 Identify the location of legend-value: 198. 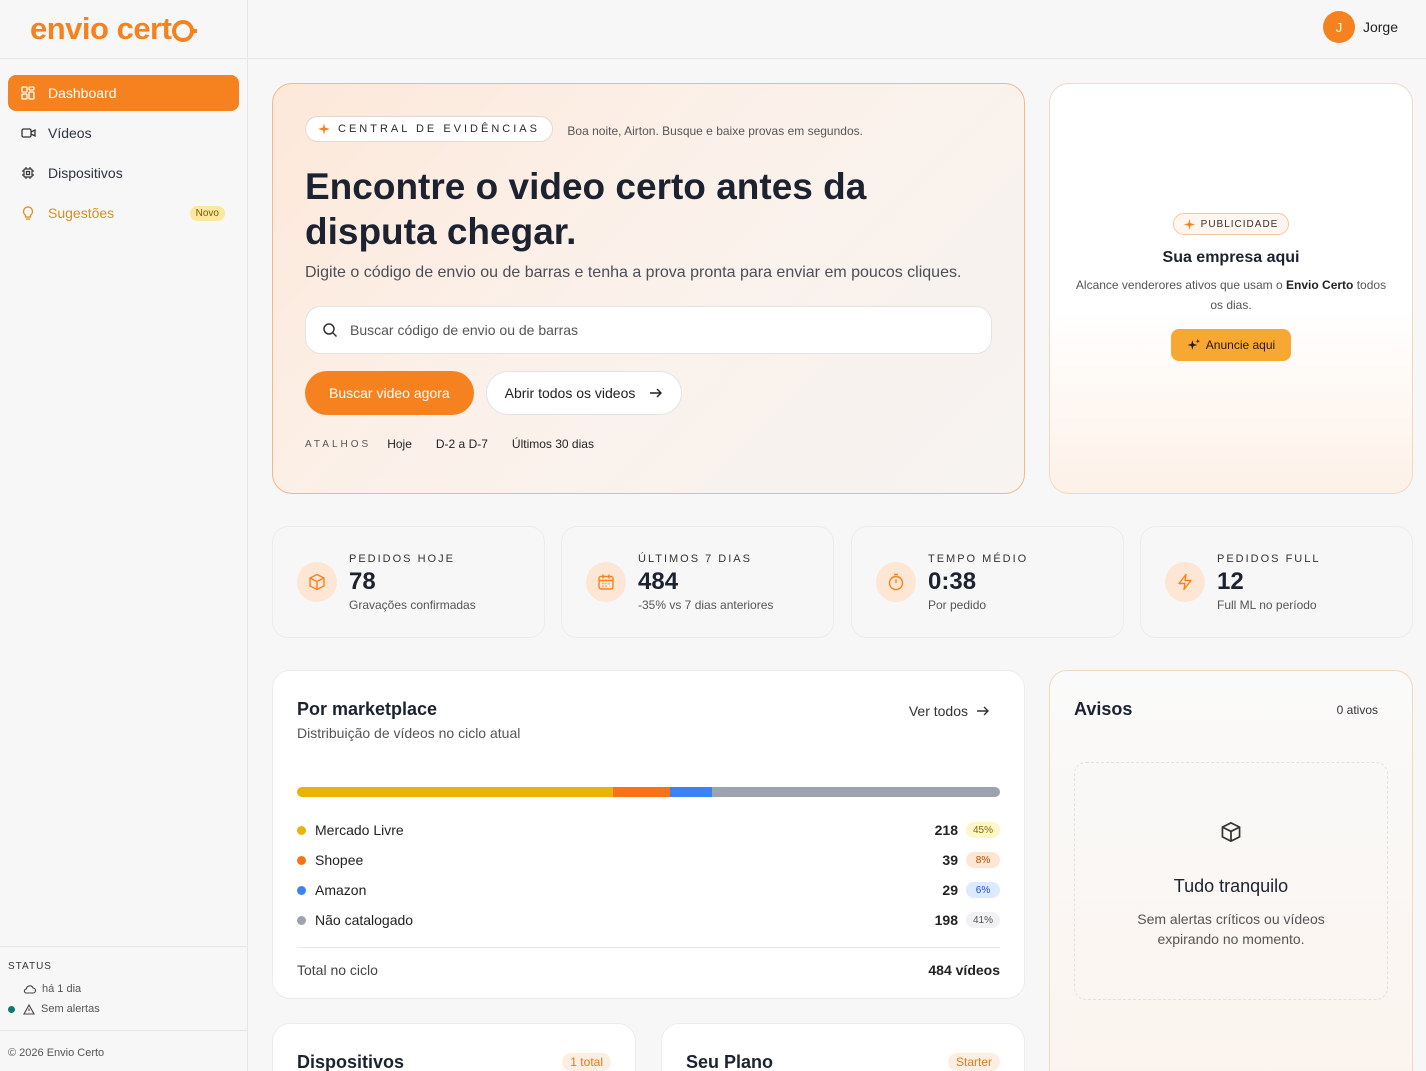
(946, 920).